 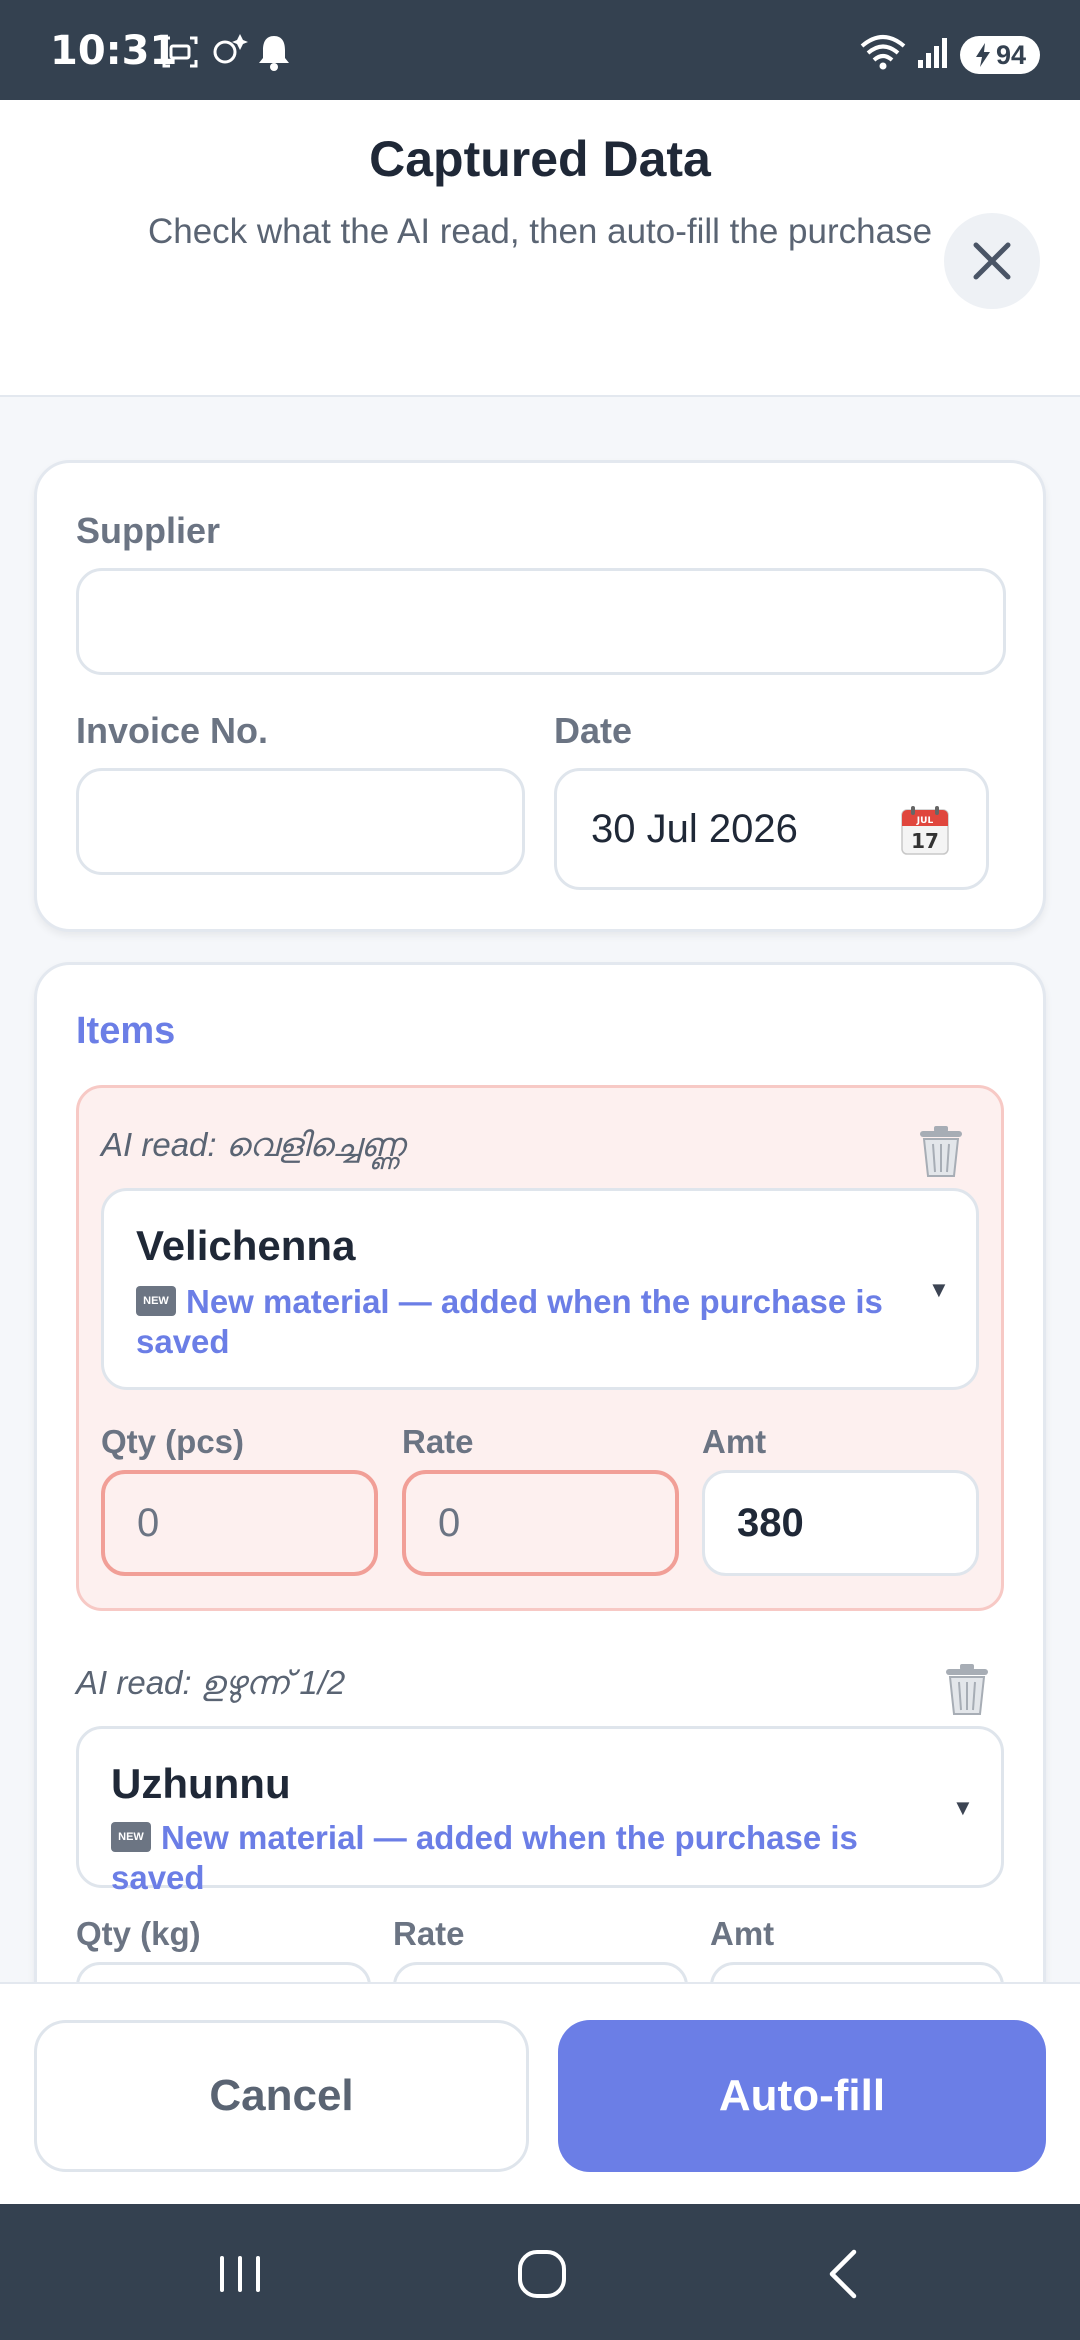 I want to click on date-label: Date, so click(x=593, y=730).